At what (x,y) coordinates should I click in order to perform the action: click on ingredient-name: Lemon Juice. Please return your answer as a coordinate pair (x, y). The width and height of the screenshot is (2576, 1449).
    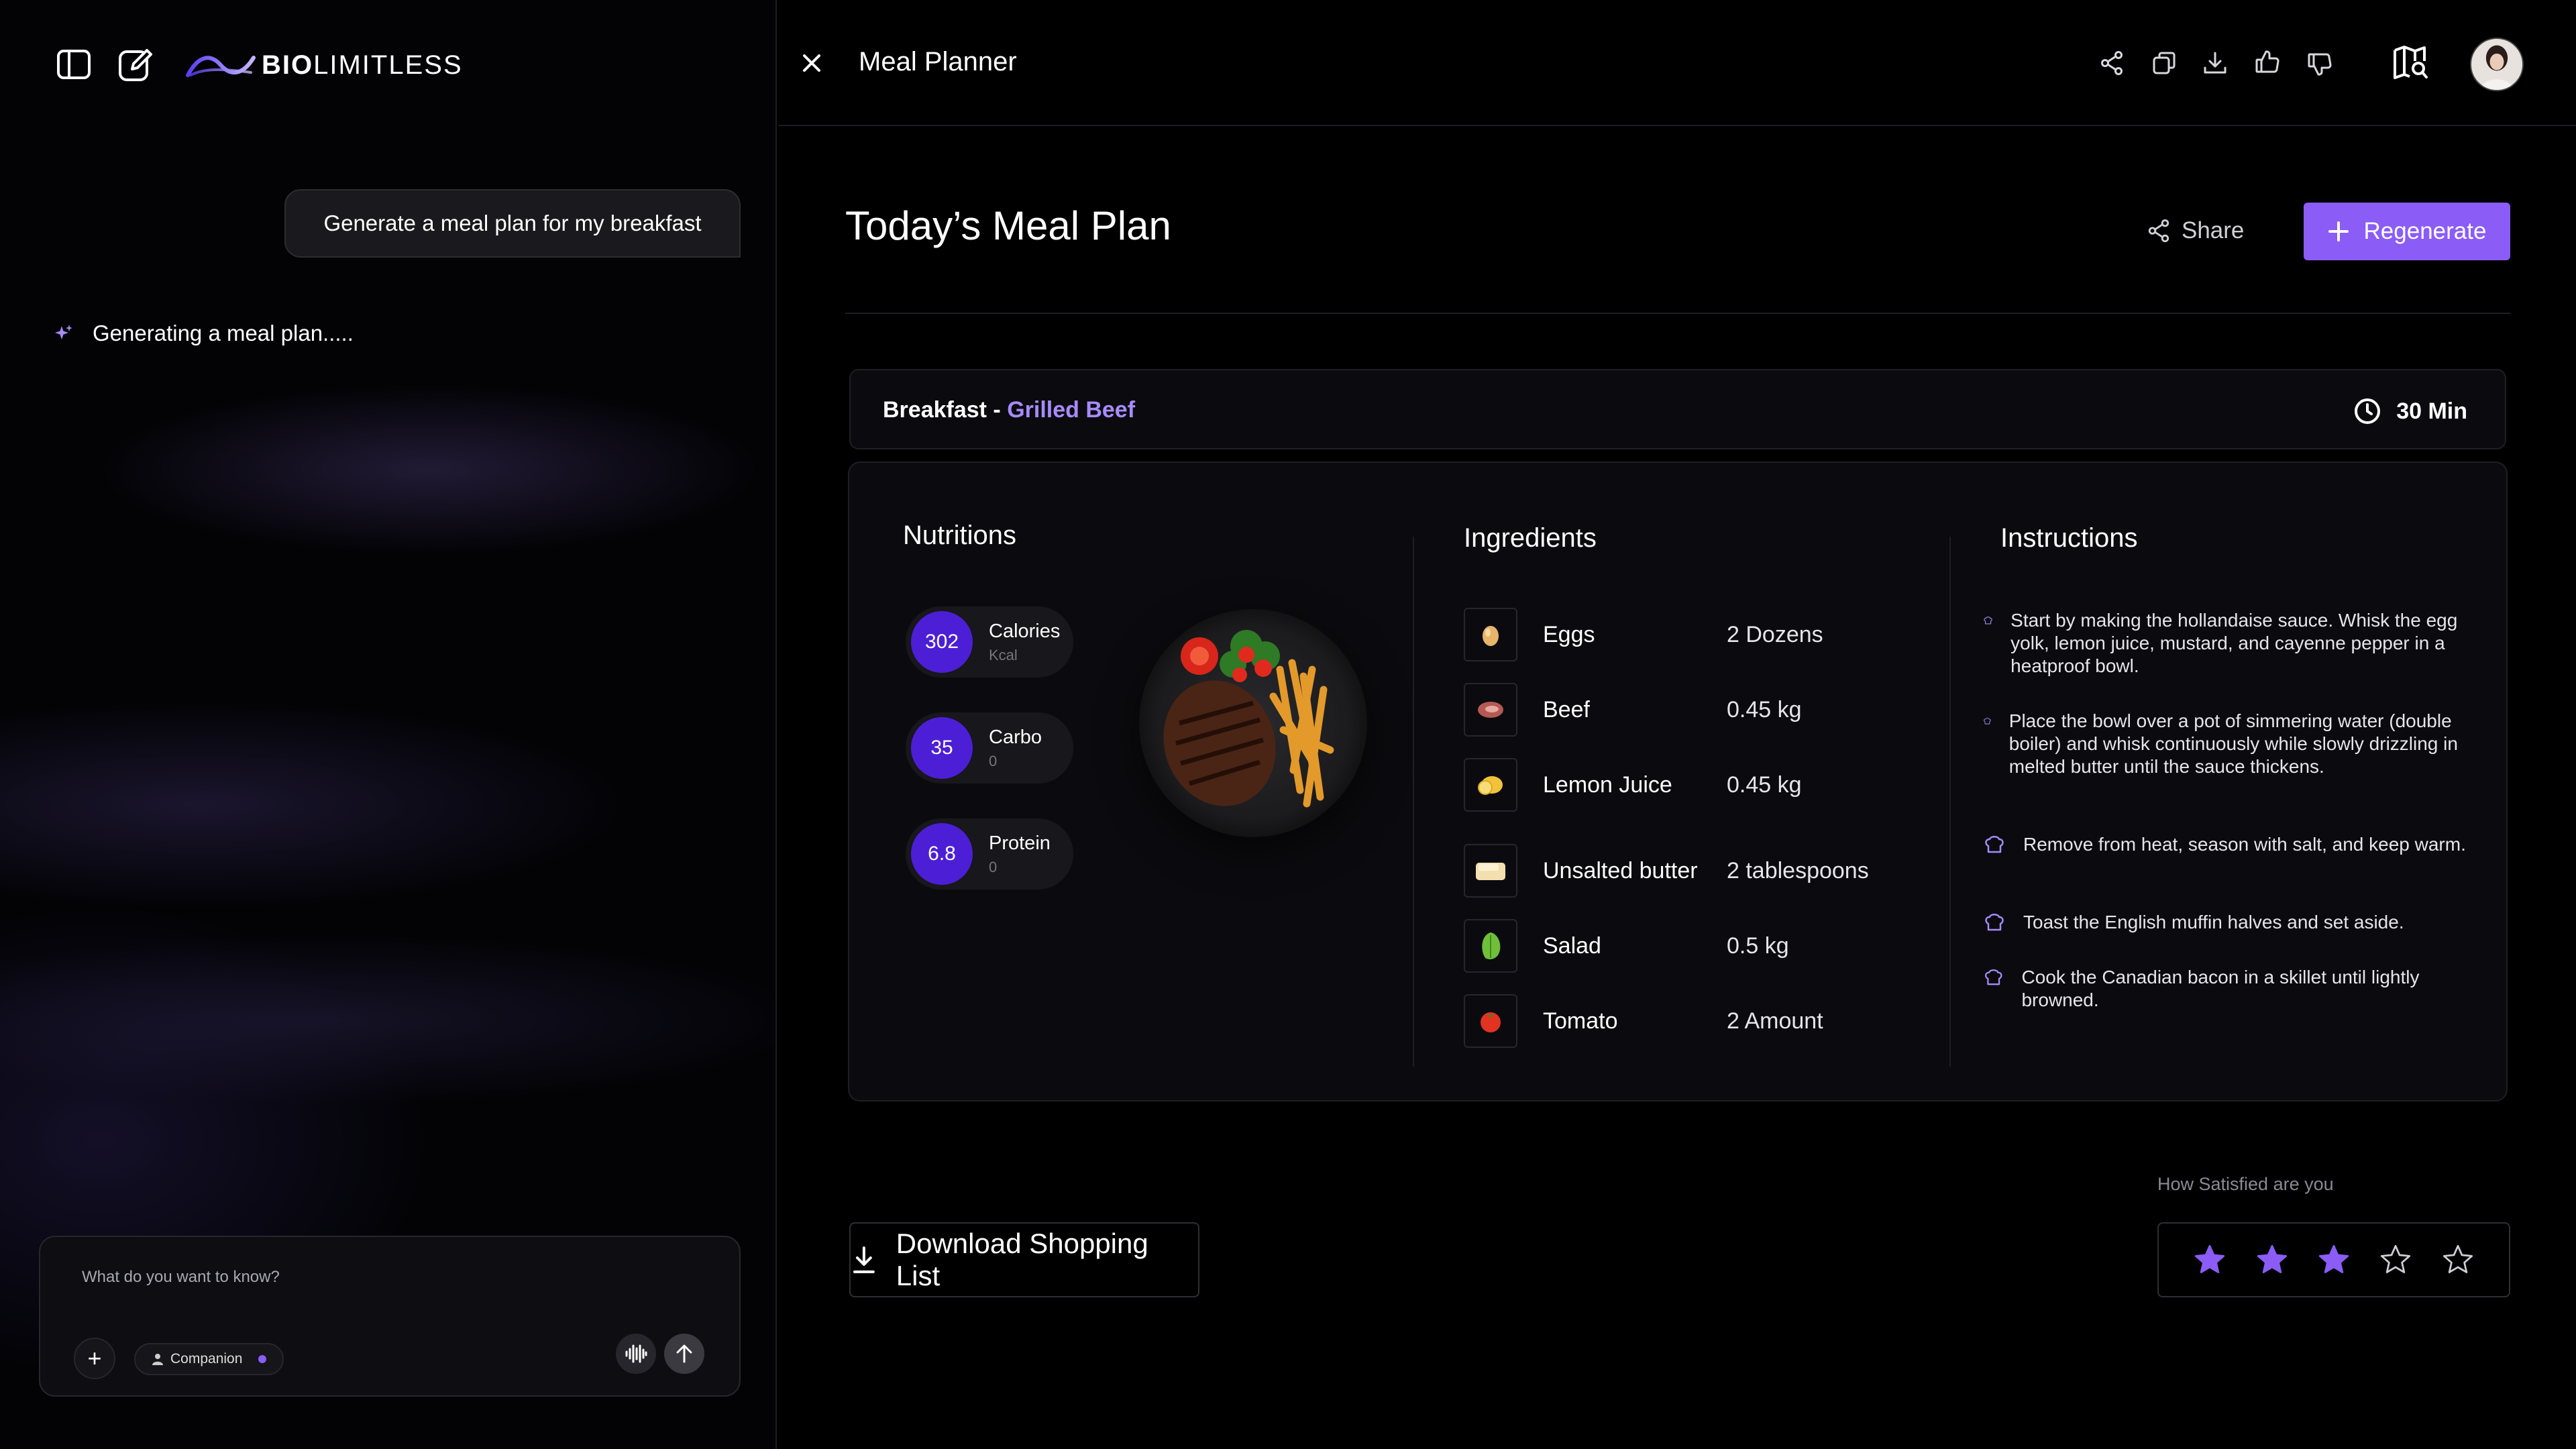
    Looking at the image, I should click on (1607, 784).